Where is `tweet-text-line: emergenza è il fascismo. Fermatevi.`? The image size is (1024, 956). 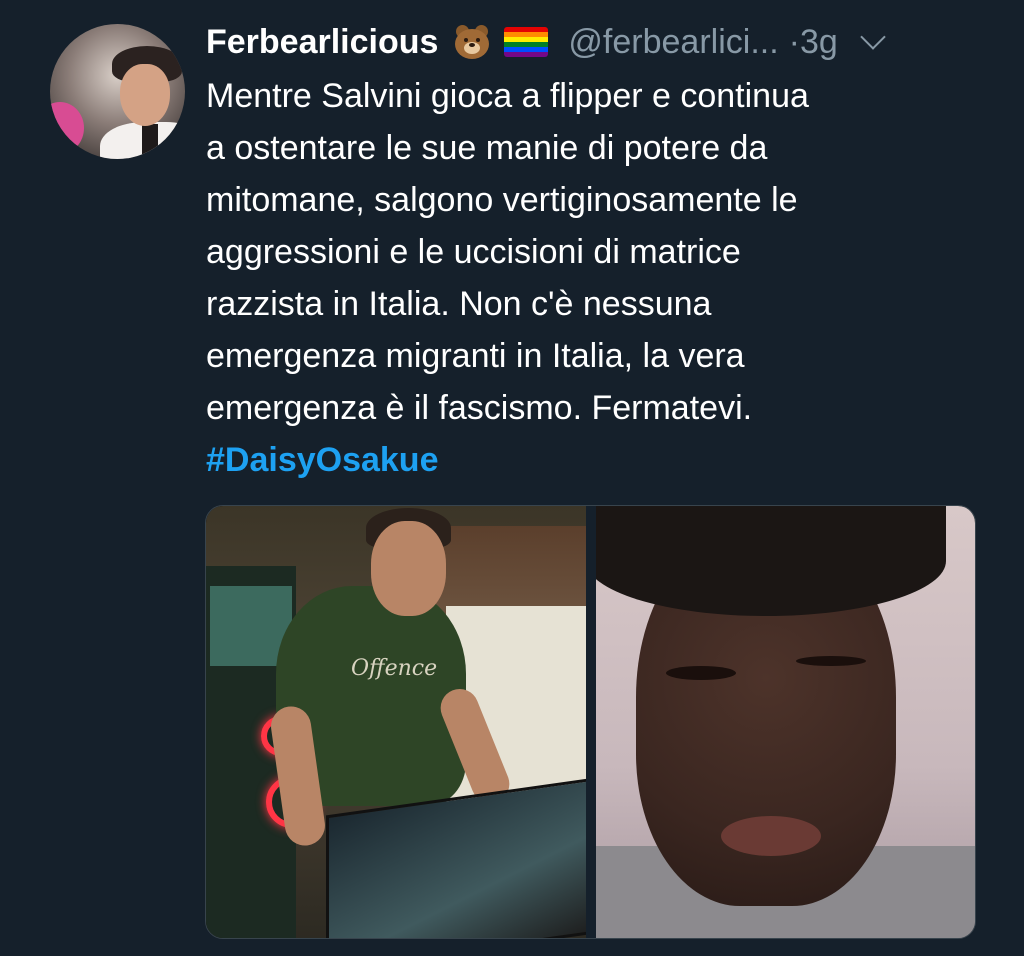 tweet-text-line: emergenza è il fascismo. Fermatevi. is located at coordinates (479, 408).